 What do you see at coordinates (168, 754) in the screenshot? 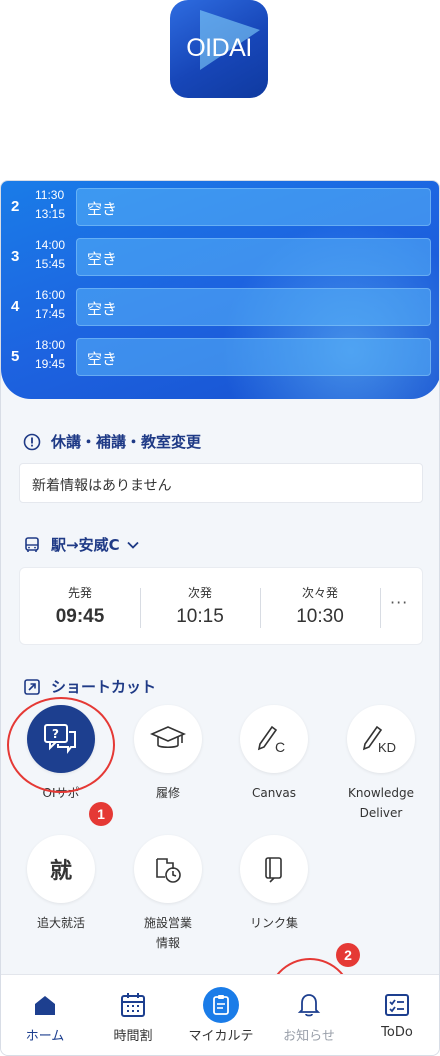
I see `shortcut-rishu: 履修` at bounding box center [168, 754].